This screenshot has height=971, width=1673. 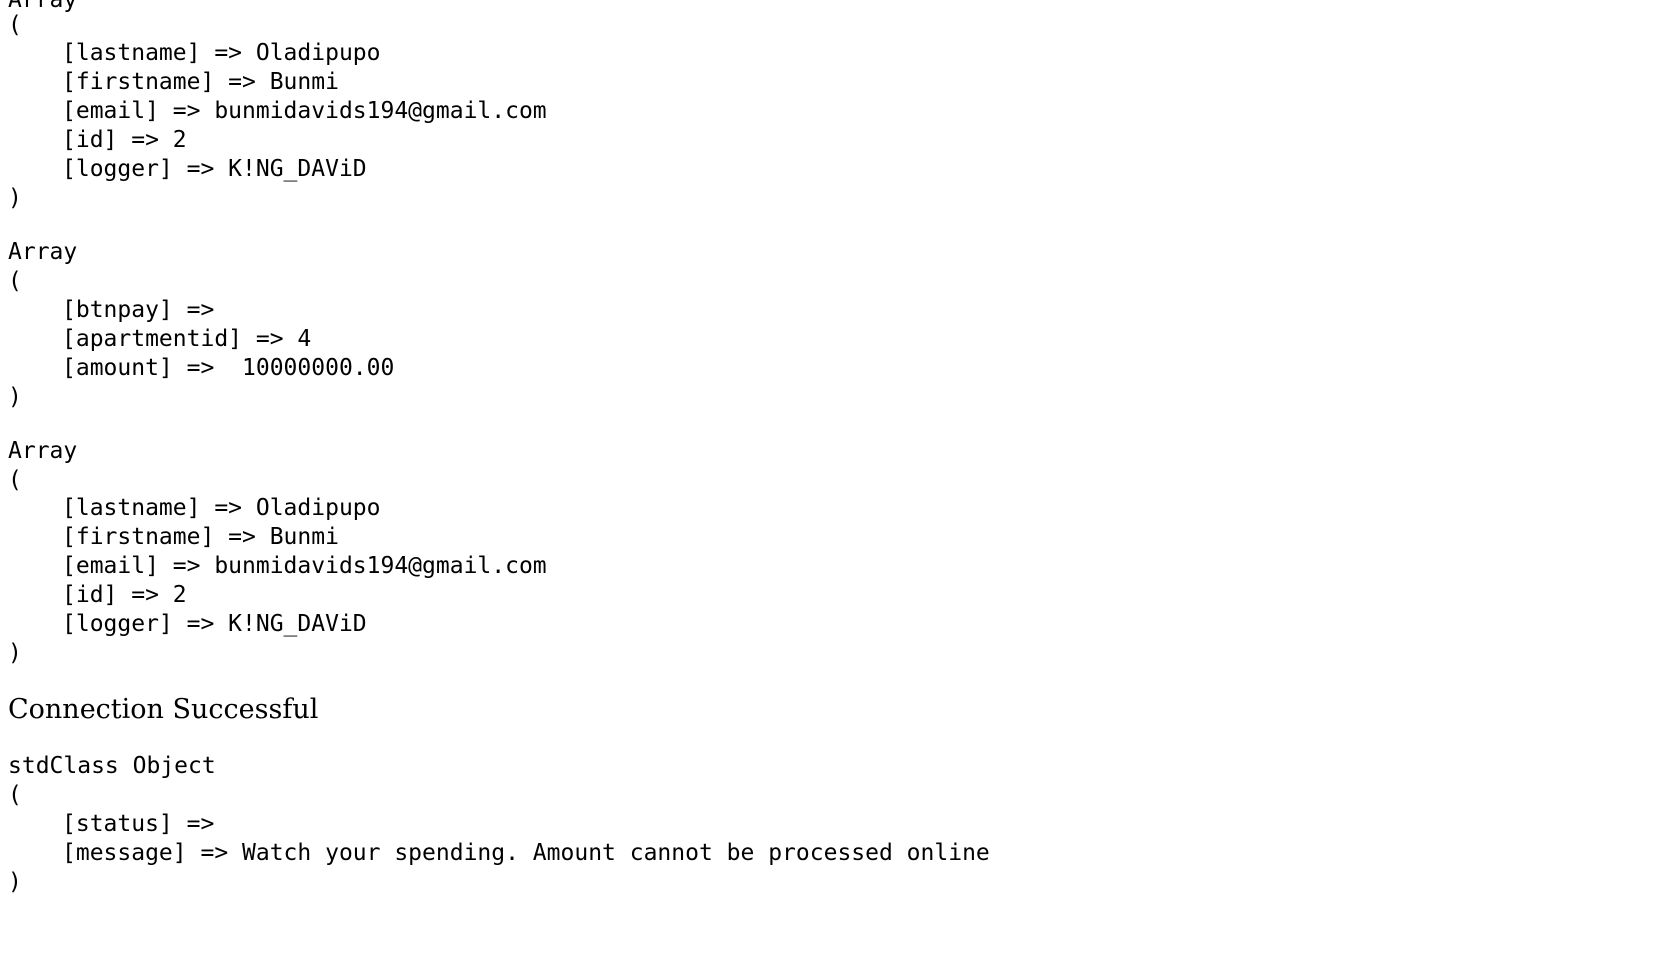 I want to click on object-open-paren: (, so click(x=15, y=795).